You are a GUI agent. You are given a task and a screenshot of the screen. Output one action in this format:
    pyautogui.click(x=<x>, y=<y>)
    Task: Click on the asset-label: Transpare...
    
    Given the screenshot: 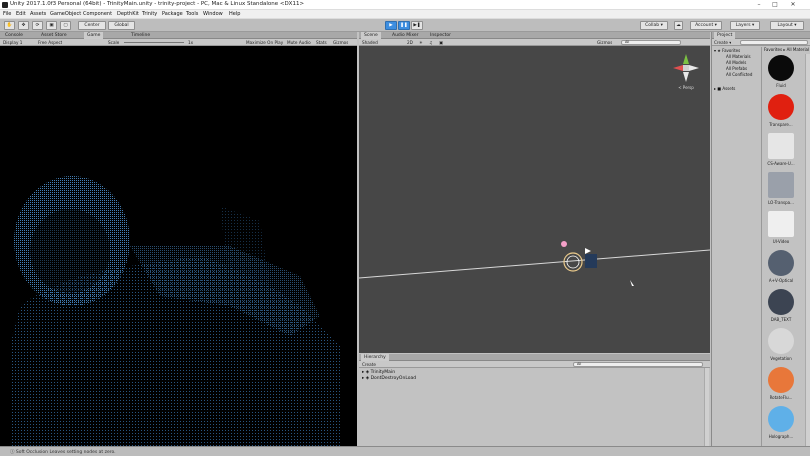 What is the action you would take?
    pyautogui.click(x=781, y=124)
    